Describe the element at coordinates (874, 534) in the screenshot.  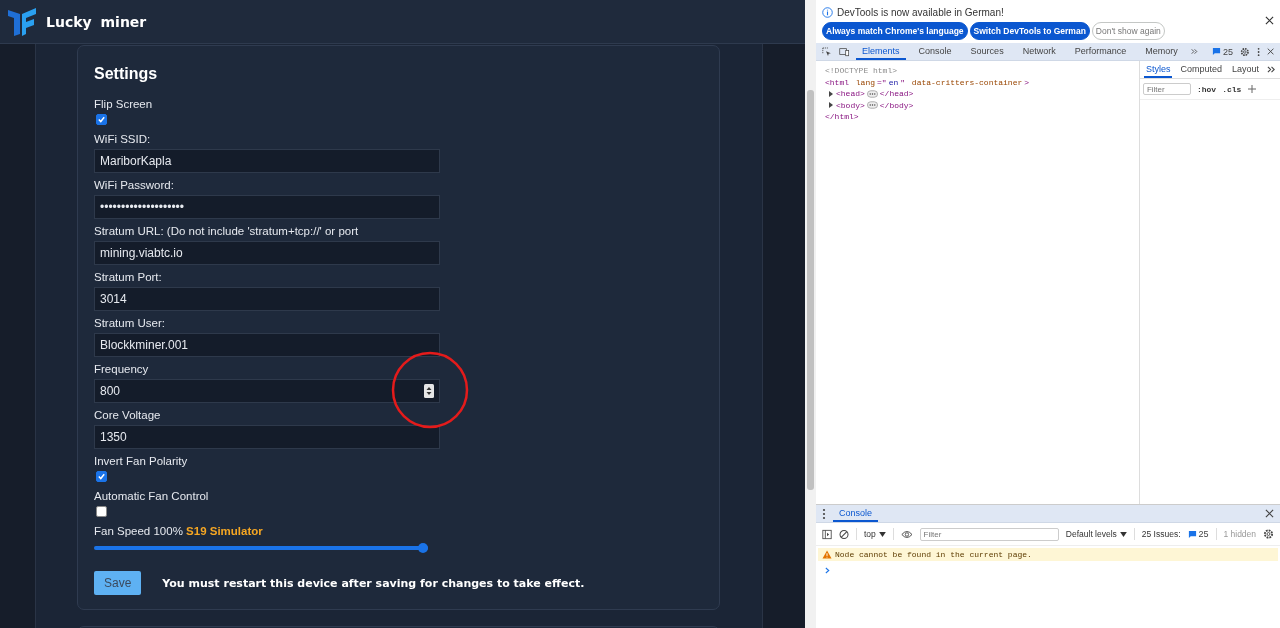
I see `context-dropdown: top` at that location.